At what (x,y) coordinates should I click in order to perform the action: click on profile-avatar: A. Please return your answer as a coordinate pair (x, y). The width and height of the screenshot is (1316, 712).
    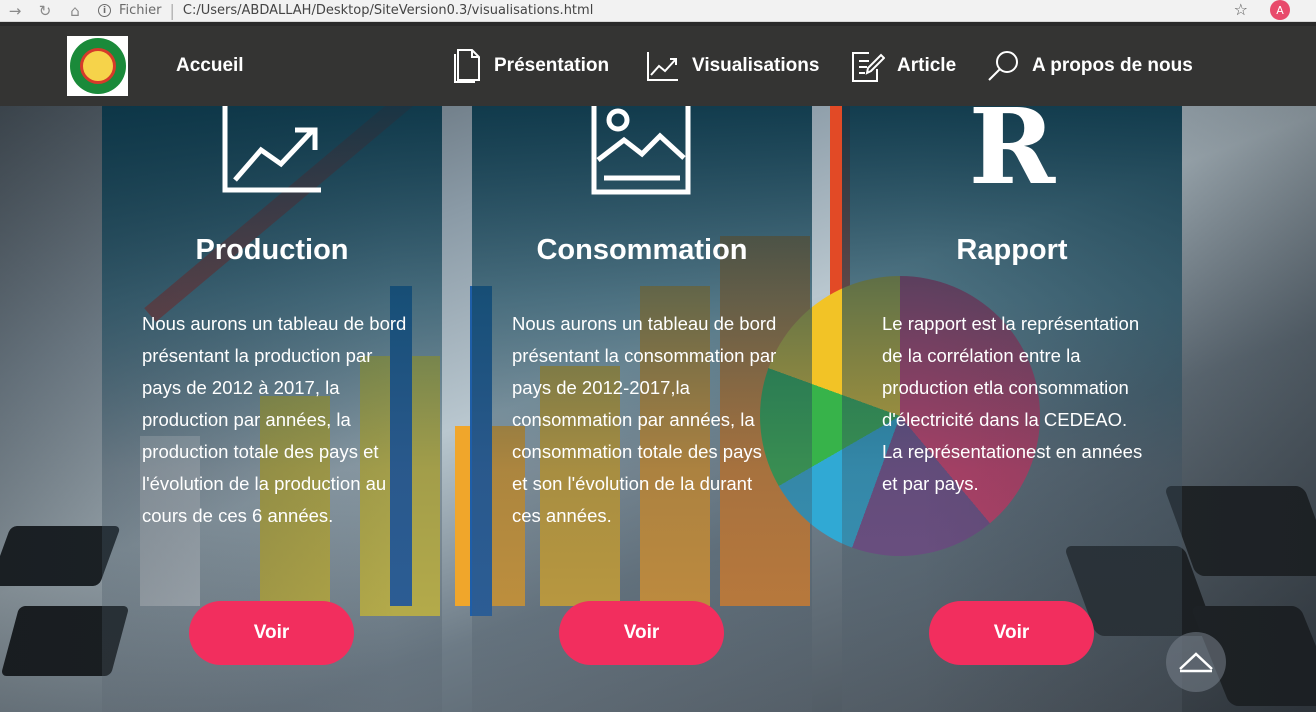
    Looking at the image, I should click on (1280, 10).